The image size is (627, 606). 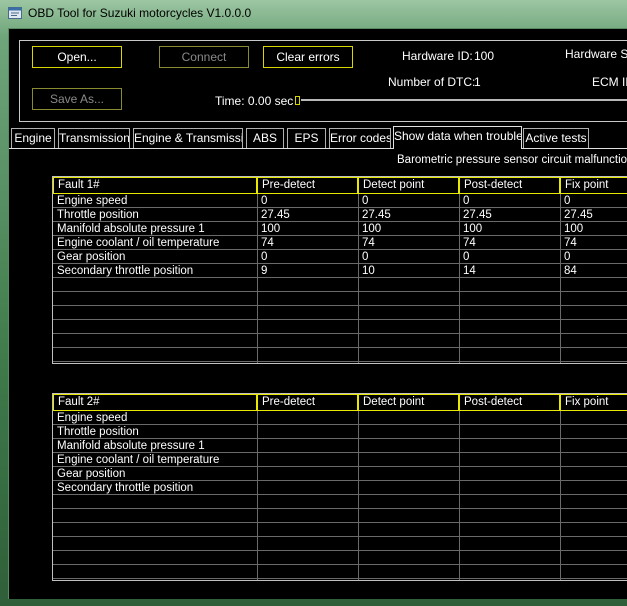 What do you see at coordinates (484, 56) in the screenshot?
I see `hardware-id-value: 100` at bounding box center [484, 56].